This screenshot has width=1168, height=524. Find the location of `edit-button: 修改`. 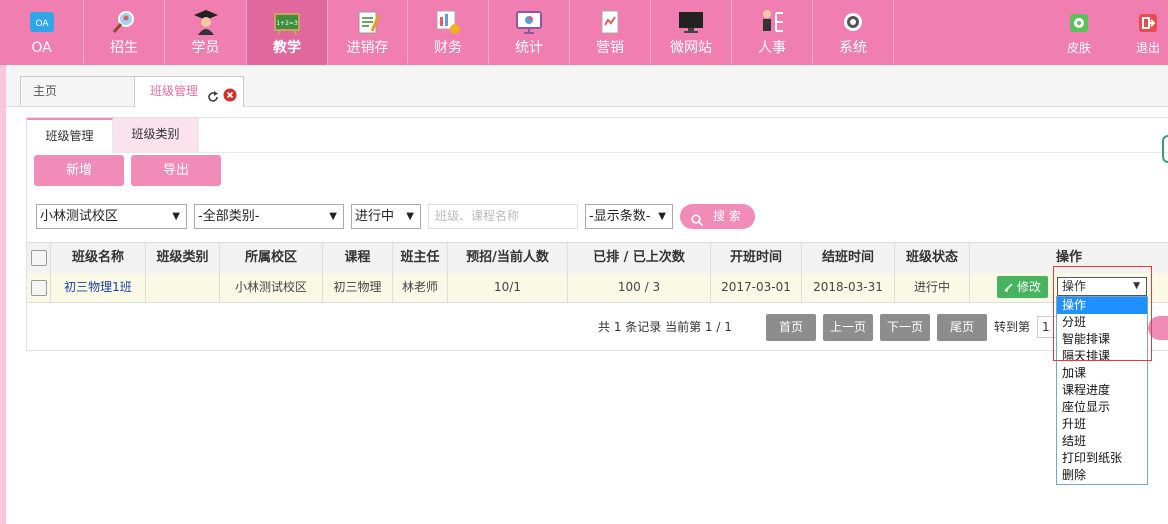

edit-button: 修改 is located at coordinates (1022, 287).